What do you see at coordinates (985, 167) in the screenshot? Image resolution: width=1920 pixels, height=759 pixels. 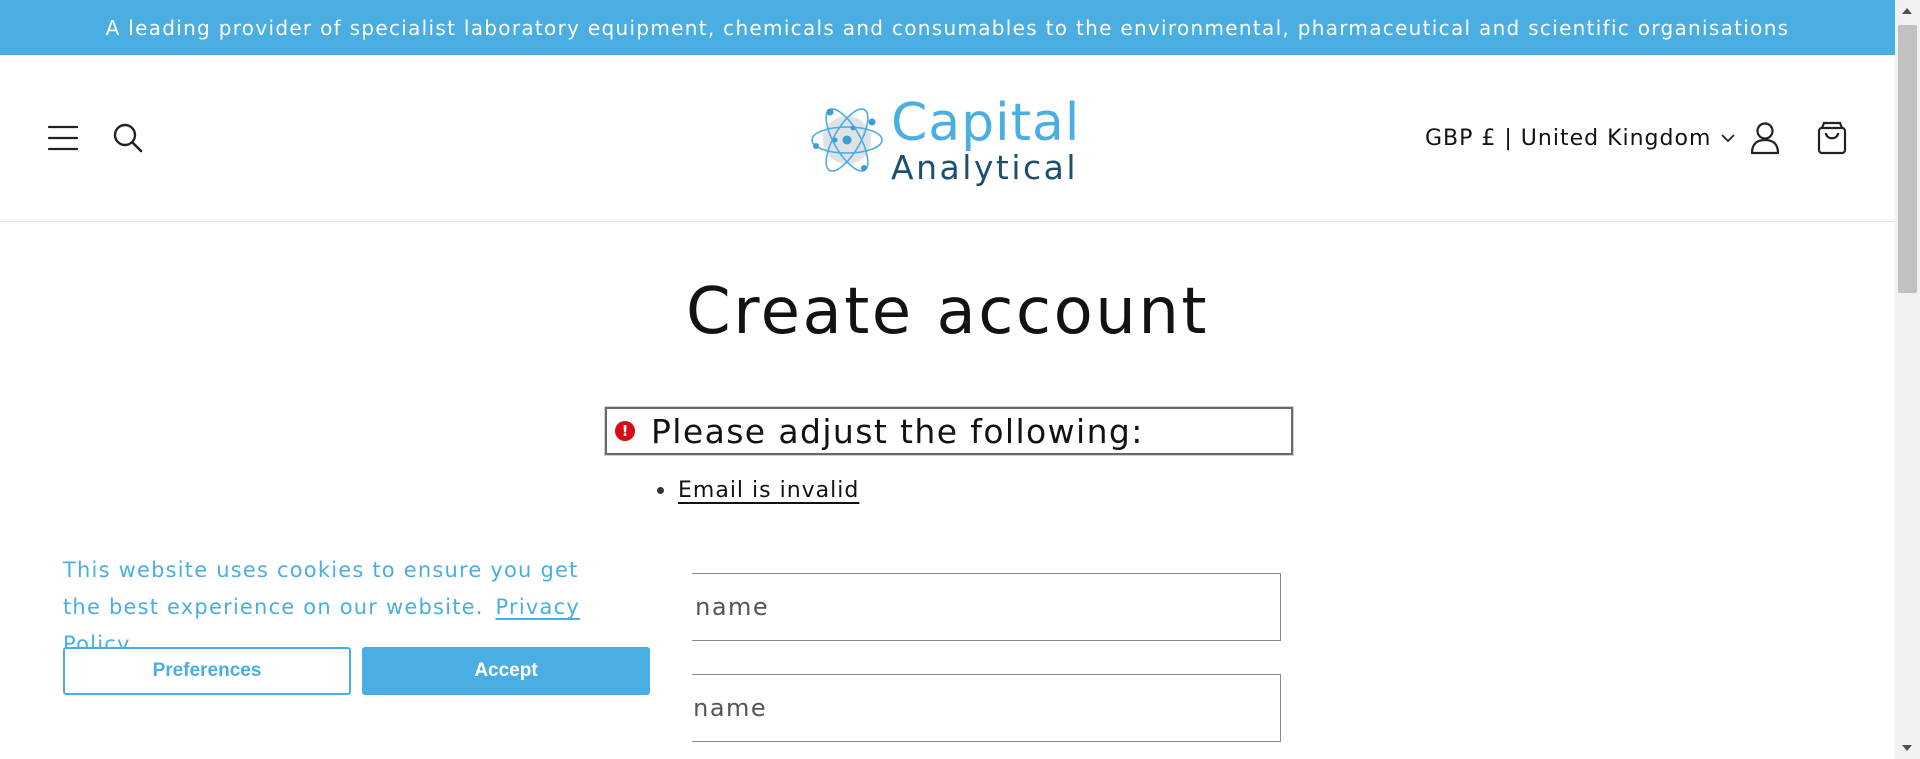 I see `logo-line-2: Analytical` at bounding box center [985, 167].